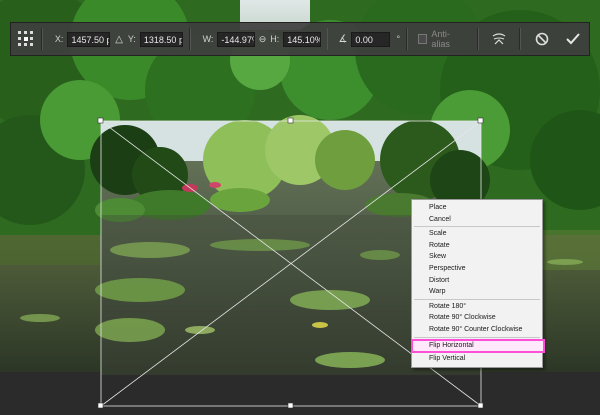  Describe the element at coordinates (89, 39) in the screenshot. I see `x-position-field: 1457.50 px` at that location.